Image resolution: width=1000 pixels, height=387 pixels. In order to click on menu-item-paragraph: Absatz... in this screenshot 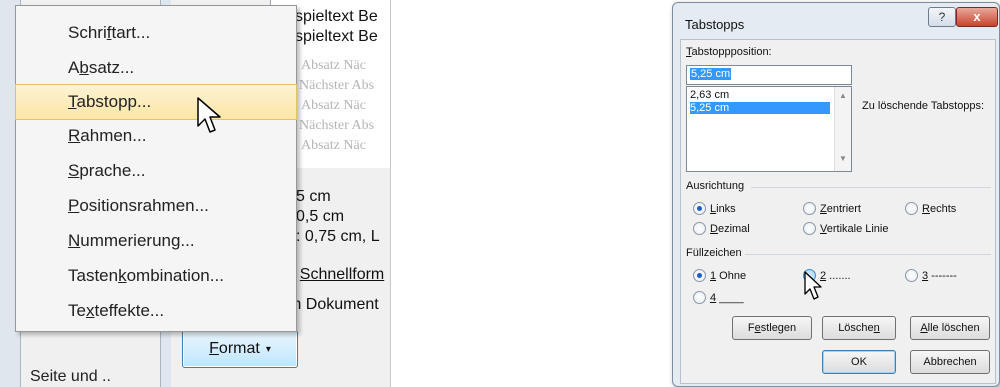, I will do `click(156, 68)`.